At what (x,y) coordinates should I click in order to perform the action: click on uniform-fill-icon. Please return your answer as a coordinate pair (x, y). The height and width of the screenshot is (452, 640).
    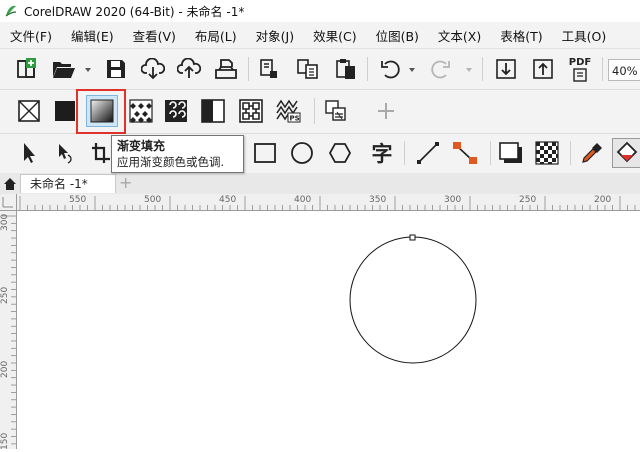
    Looking at the image, I should click on (65, 111).